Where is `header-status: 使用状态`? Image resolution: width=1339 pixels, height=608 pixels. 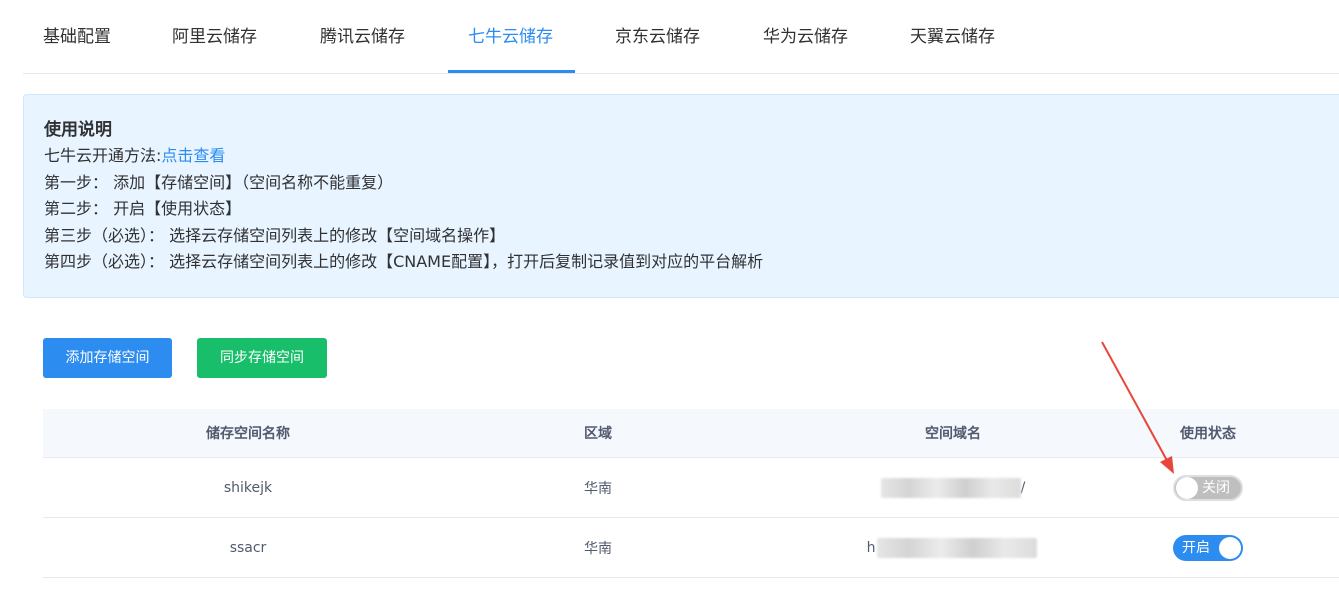
header-status: 使用状态 is located at coordinates (1208, 434).